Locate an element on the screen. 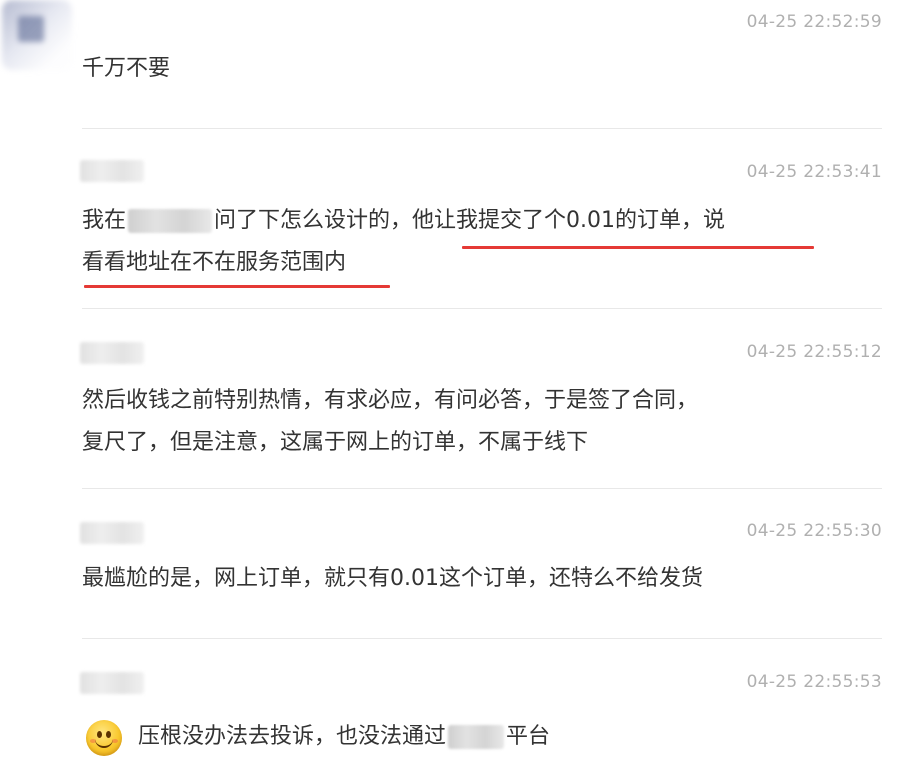  comment-timestamp: 04-25 22:55:12 is located at coordinates (814, 352).